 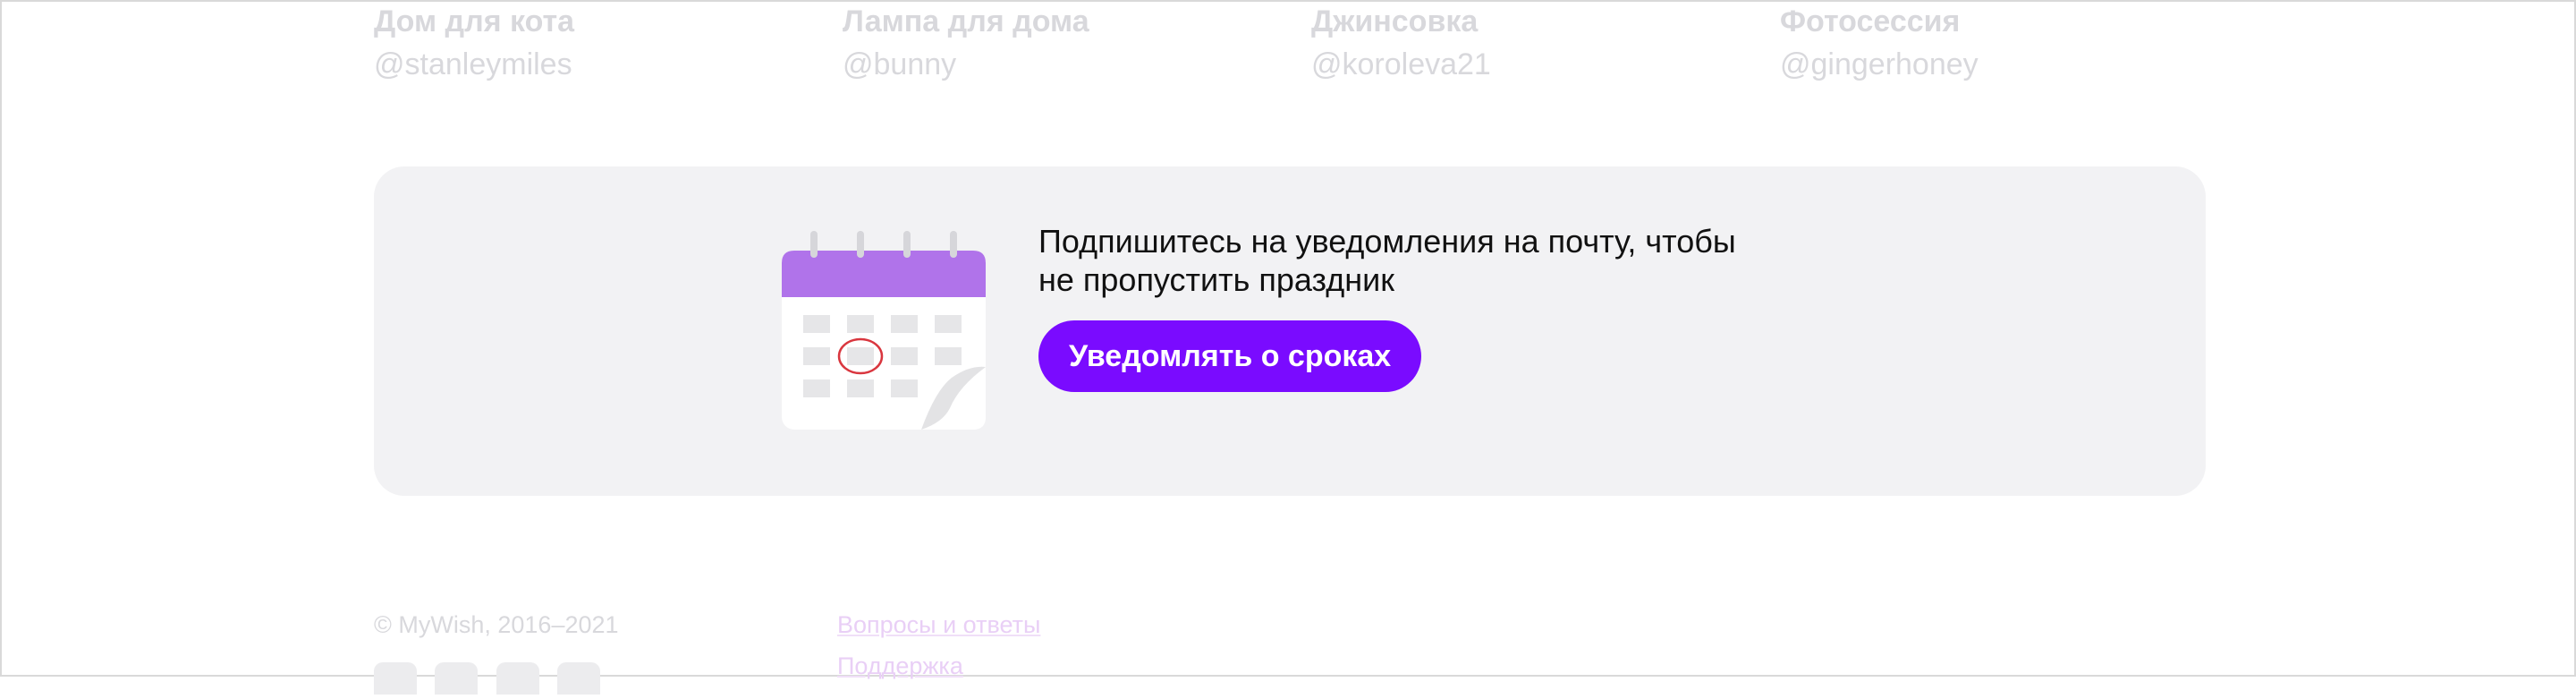 What do you see at coordinates (938, 625) in the screenshot?
I see `faq-link: Вопросы и ответы` at bounding box center [938, 625].